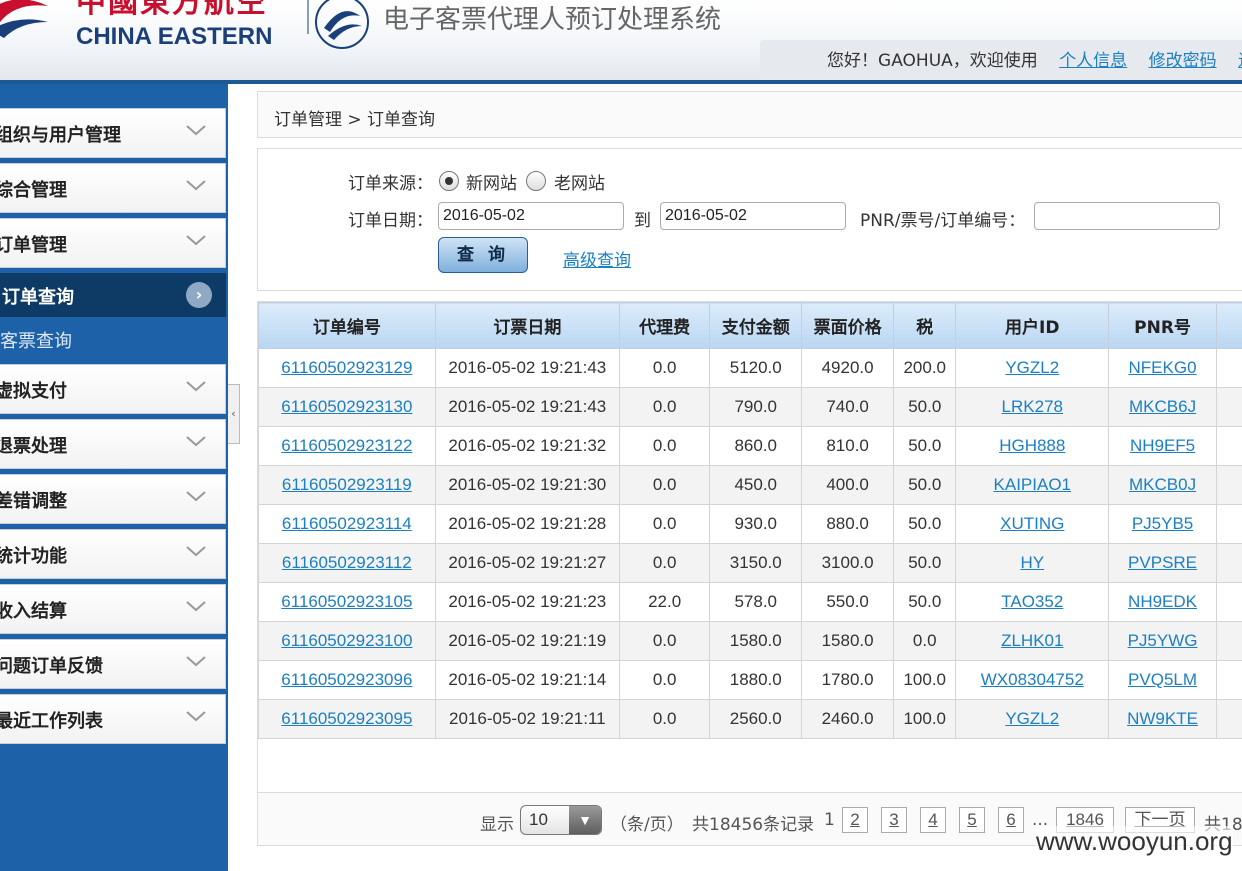 Image resolution: width=1242 pixels, height=871 pixels. I want to click on user-id-link: HY, so click(1032, 562).